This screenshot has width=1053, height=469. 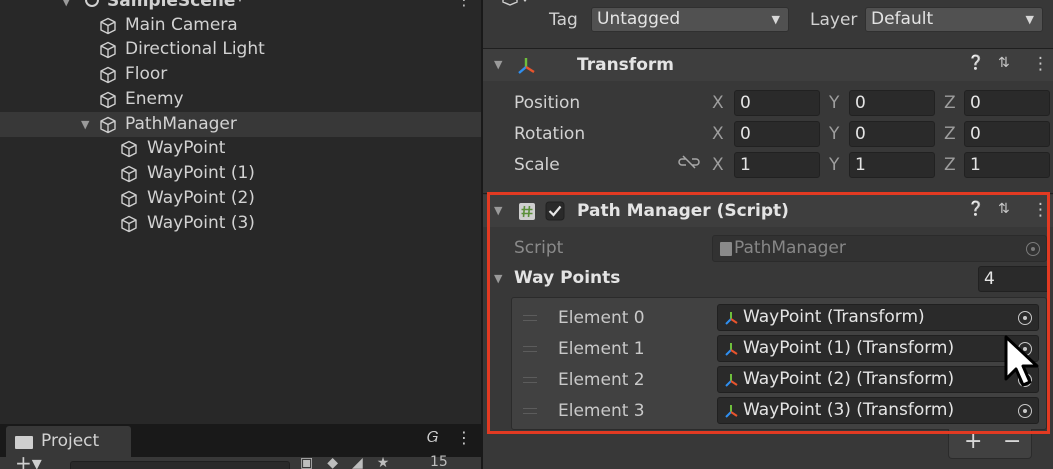 I want to click on filter-icons: ▣◆◢★, so click(x=351, y=462).